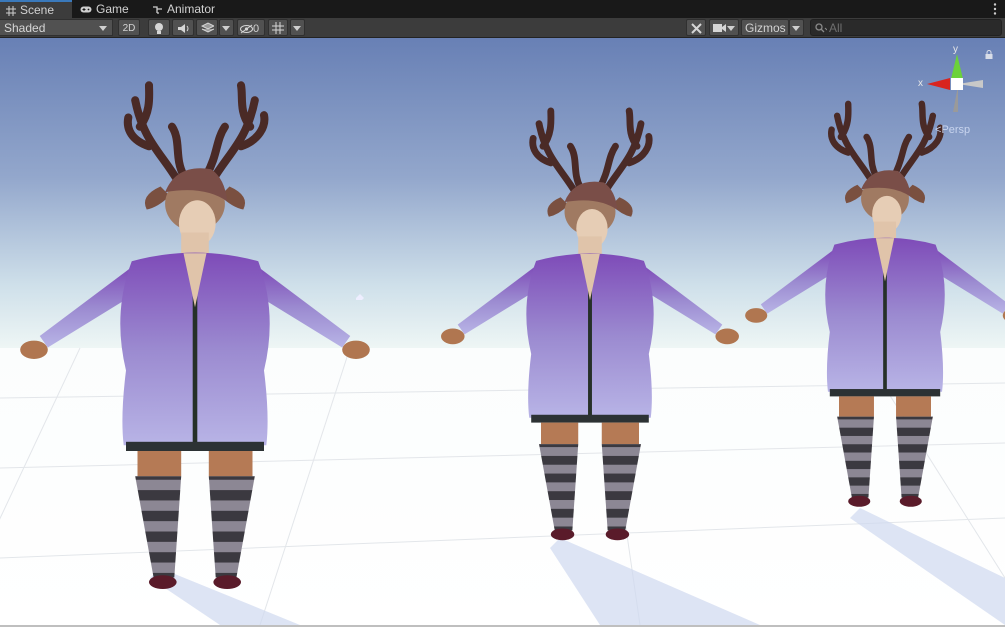  Describe the element at coordinates (129, 27) in the screenshot. I see `toggle-2d-button: 2D` at that location.